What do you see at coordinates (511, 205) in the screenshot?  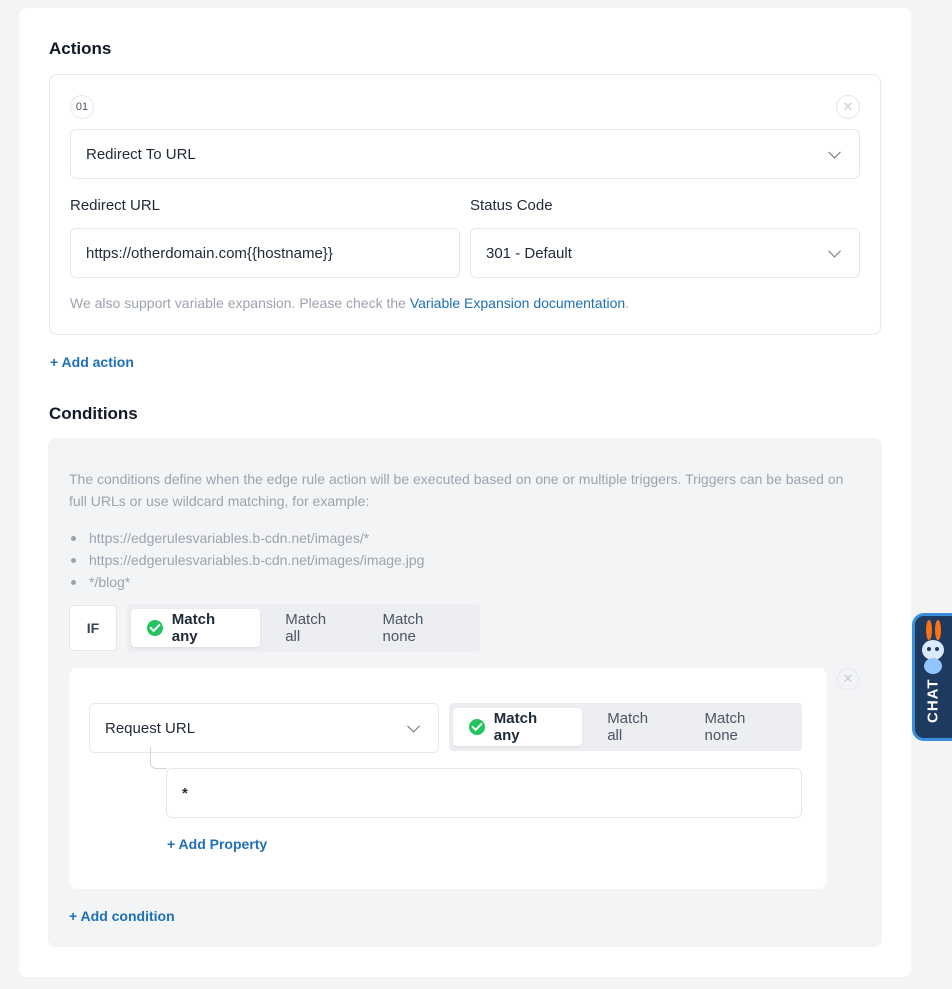 I see `status-code-label: Status Code` at bounding box center [511, 205].